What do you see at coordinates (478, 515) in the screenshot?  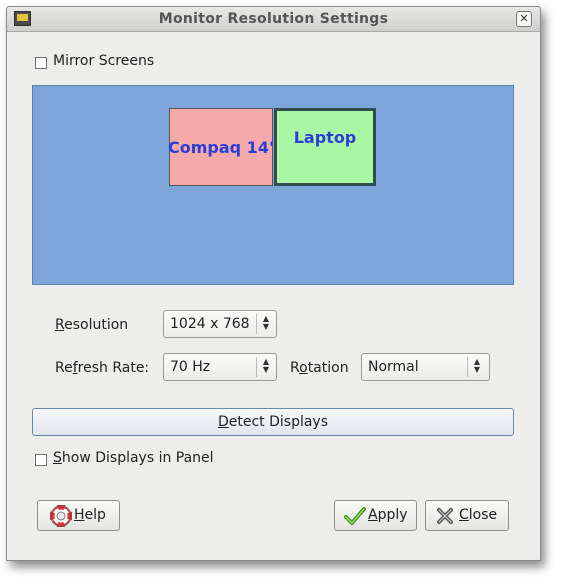 I see `close-label: Close` at bounding box center [478, 515].